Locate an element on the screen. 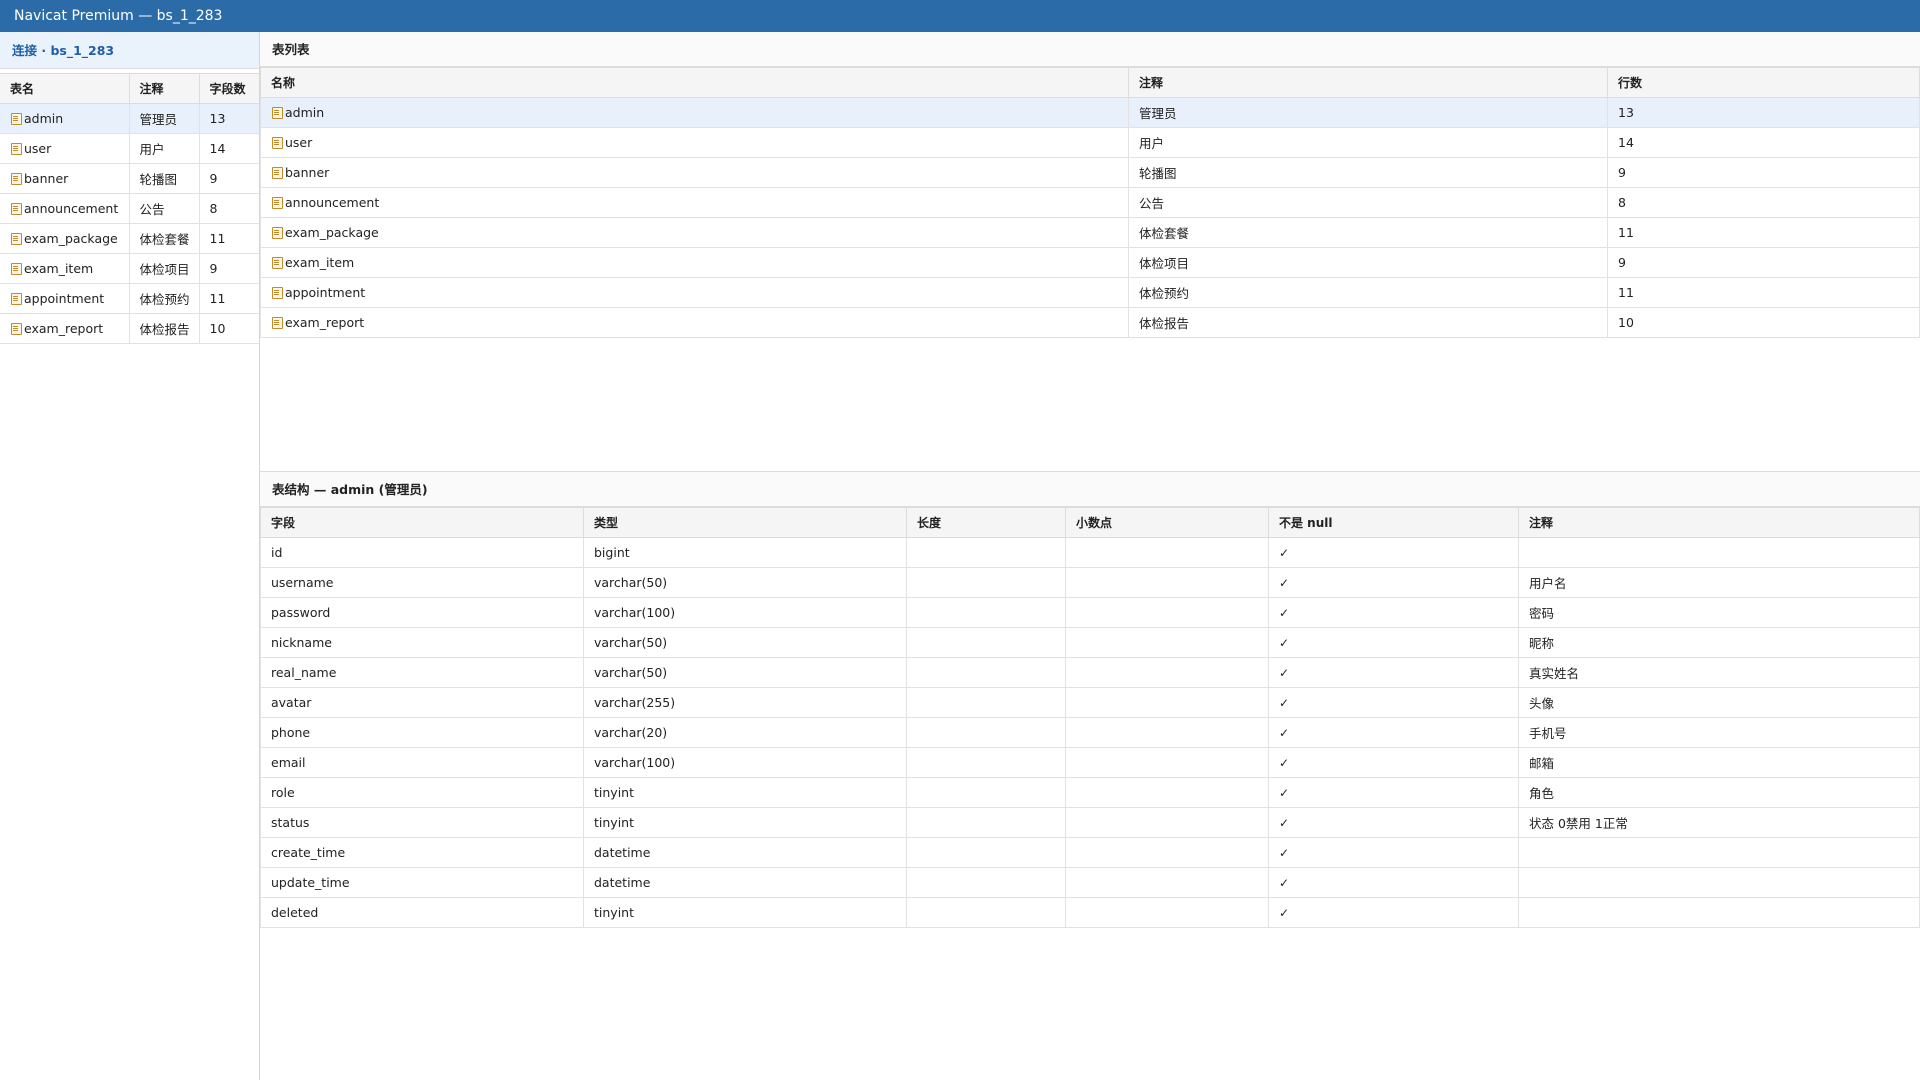 The width and height of the screenshot is (1920, 1080). column-header-length: 长度 is located at coordinates (986, 522).